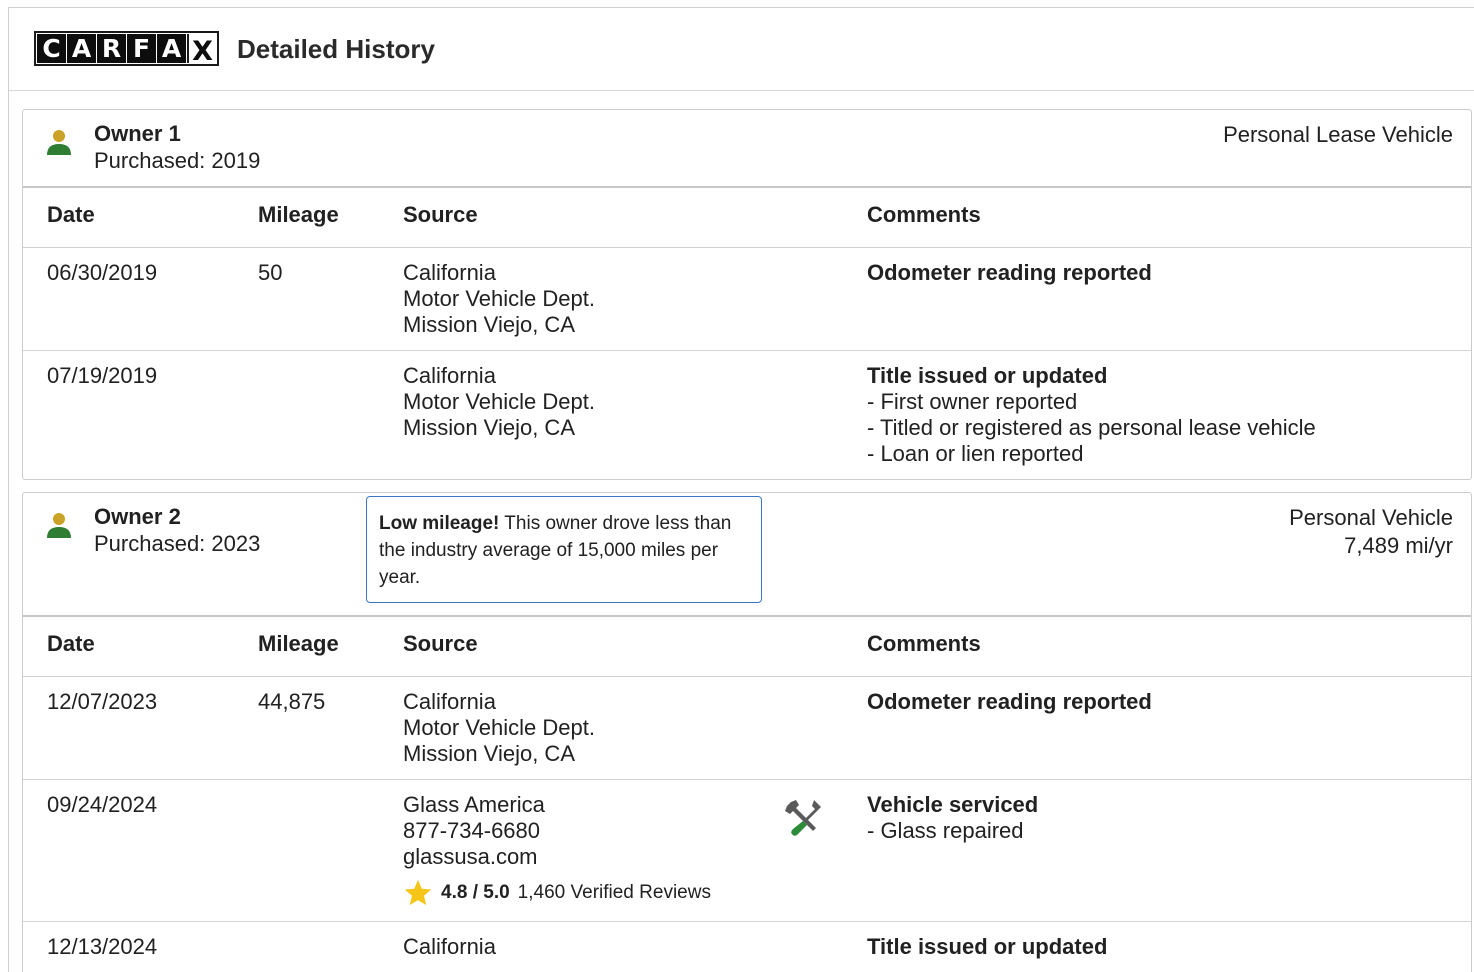 The image size is (1474, 972). I want to click on wrench-screwdriver-icon, so click(803, 818).